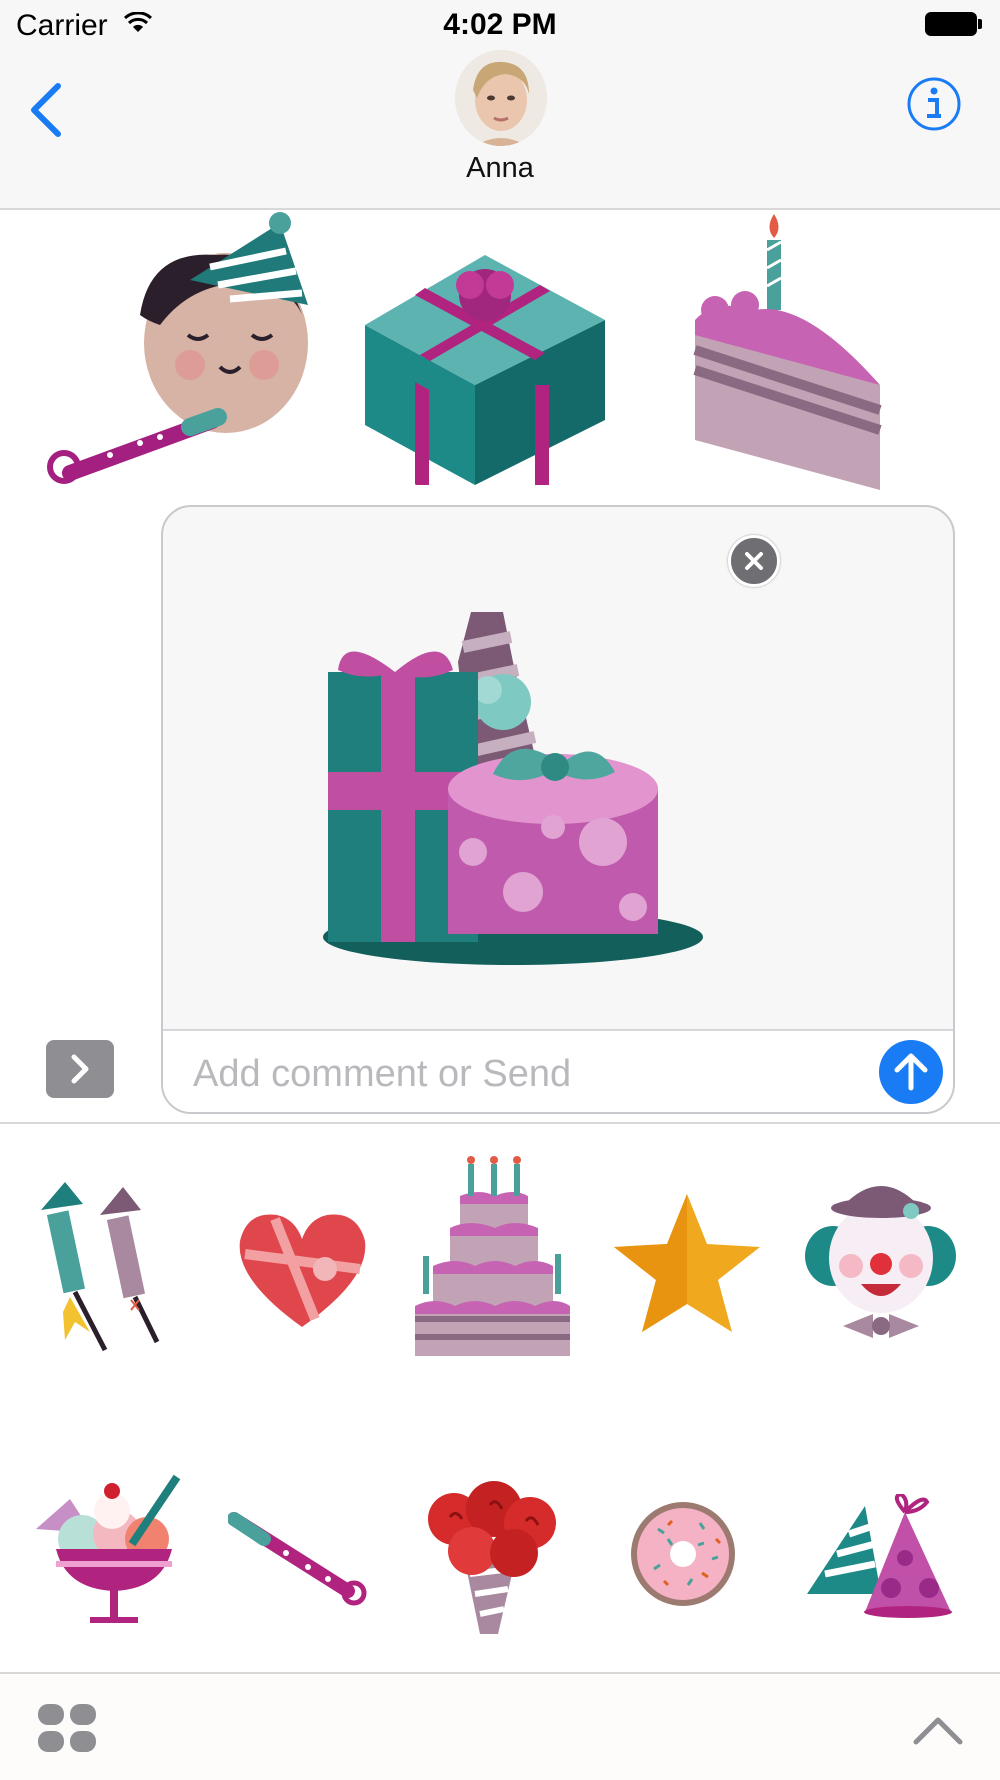 The image size is (1000, 1780). Describe the element at coordinates (68, 1729) in the screenshot. I see `app-grid-icon` at that location.